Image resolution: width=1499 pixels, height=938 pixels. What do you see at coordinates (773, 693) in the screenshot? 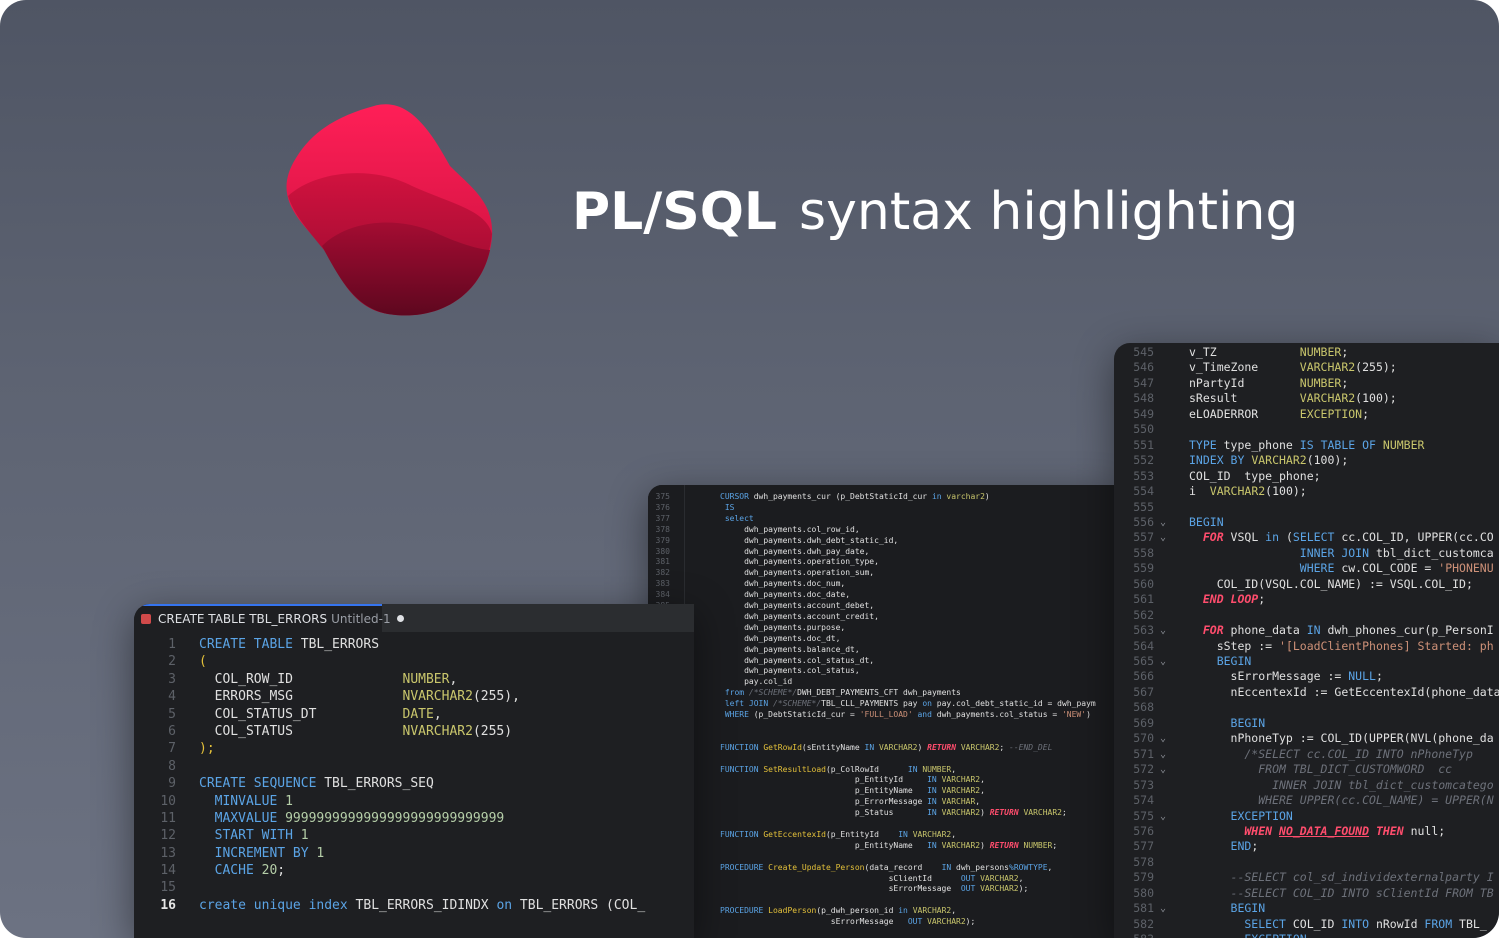
I see `code-token: /*SCHEME*/` at bounding box center [773, 693].